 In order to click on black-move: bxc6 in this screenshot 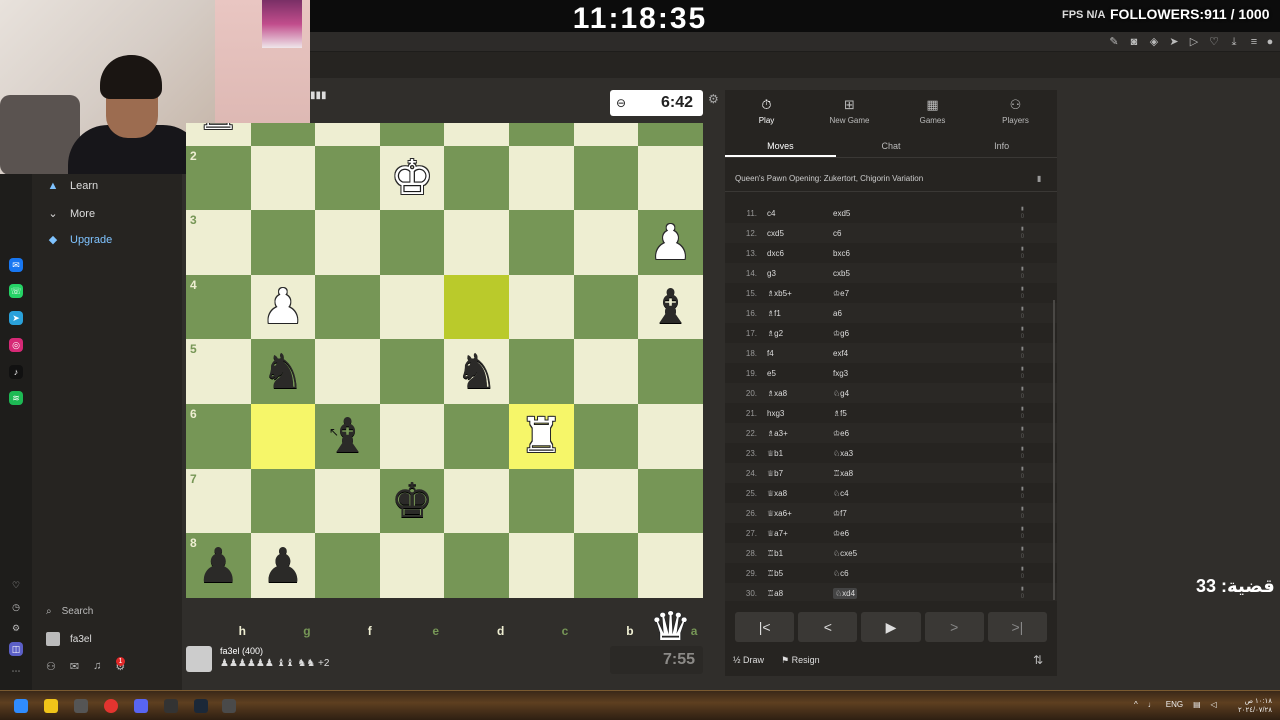, I will do `click(841, 253)`.